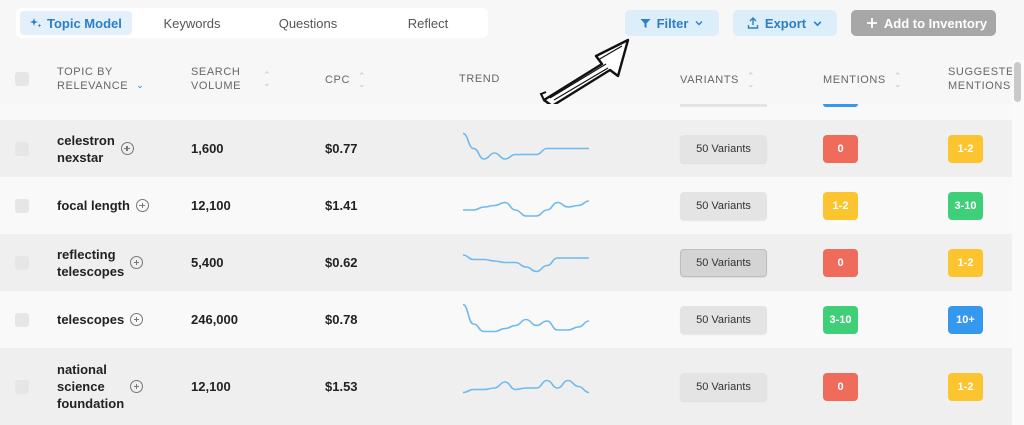 The height and width of the screenshot is (425, 1024). Describe the element at coordinates (82, 369) in the screenshot. I see `topic-text: national` at that location.